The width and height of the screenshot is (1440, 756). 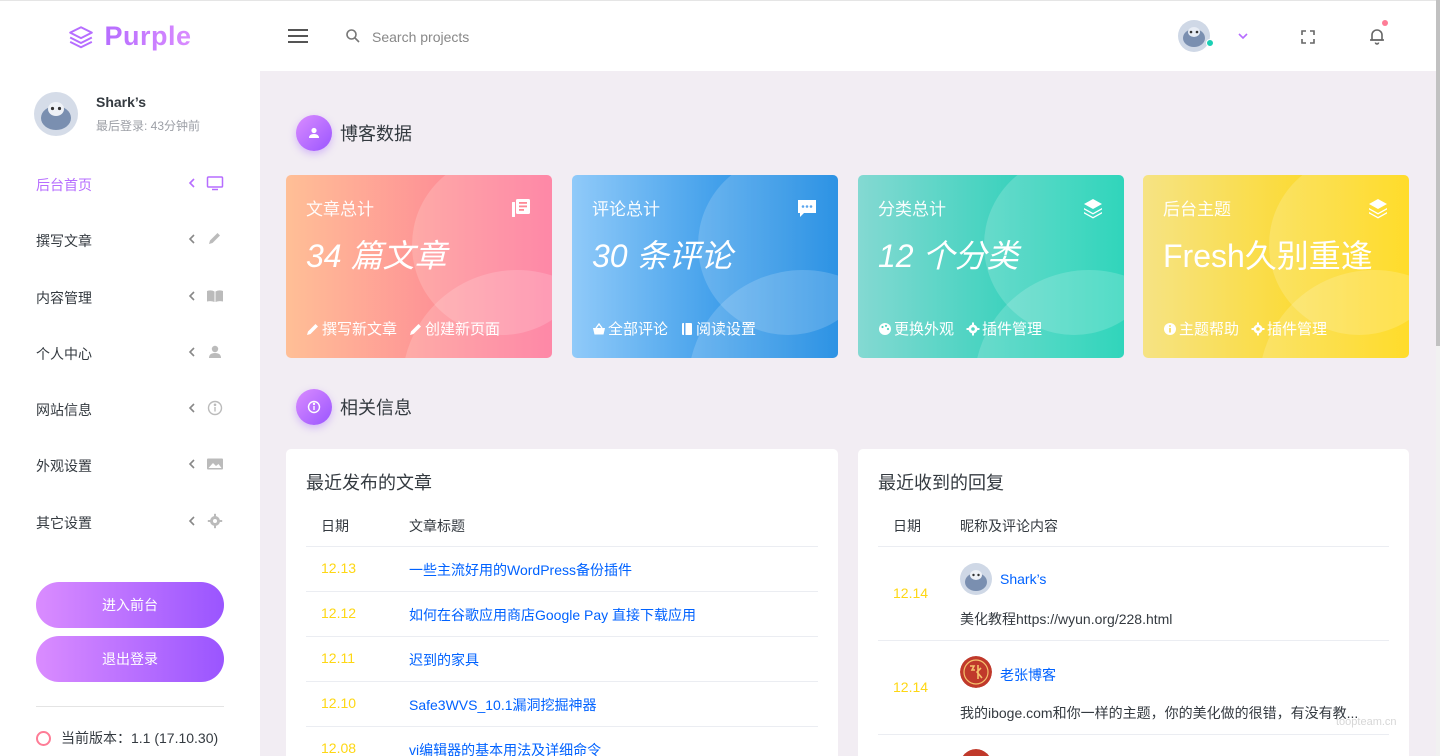 I want to click on user-avatar, so click(x=1194, y=36).